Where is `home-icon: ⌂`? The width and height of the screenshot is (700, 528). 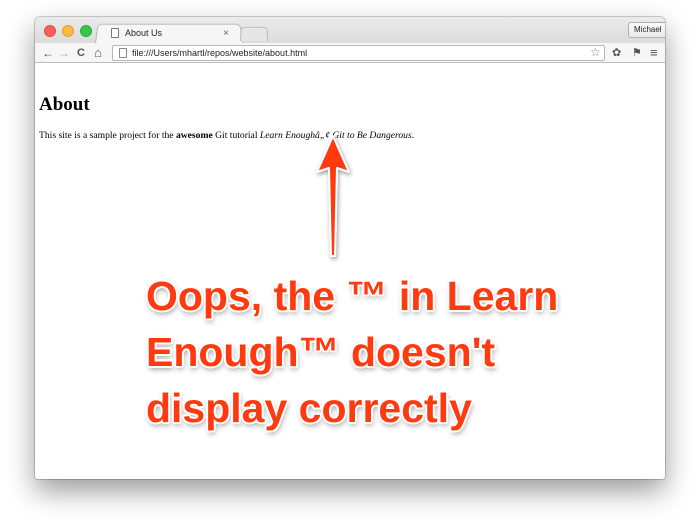
home-icon: ⌂ is located at coordinates (98, 53).